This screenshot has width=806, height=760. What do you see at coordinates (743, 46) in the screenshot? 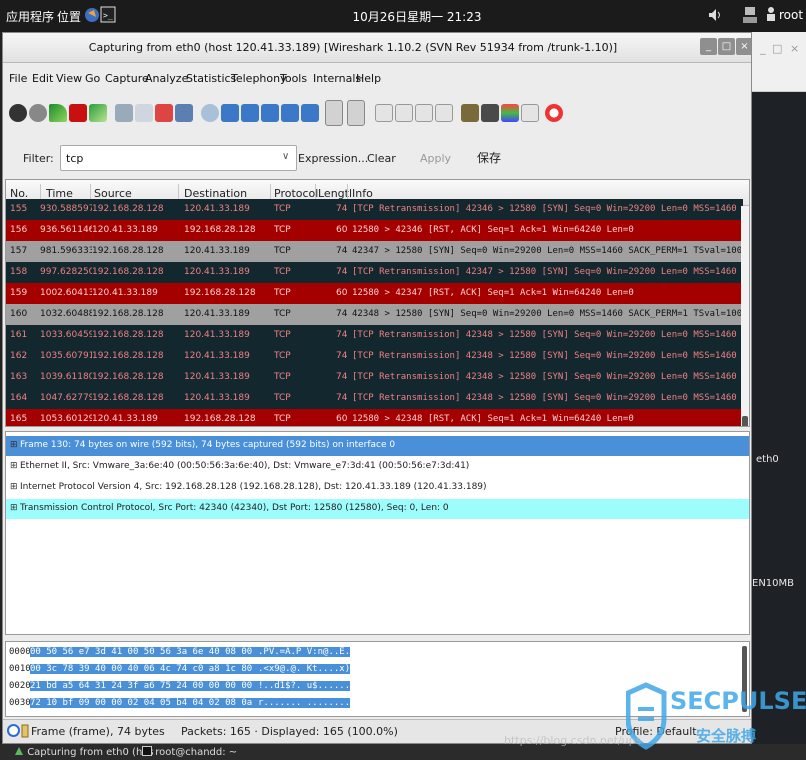
I see `close-button: ×` at bounding box center [743, 46].